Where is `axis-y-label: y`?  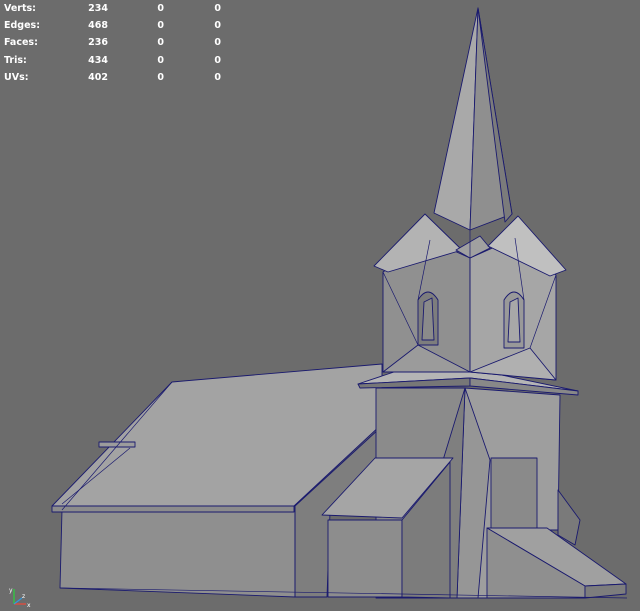 axis-y-label: y is located at coordinates (11, 590).